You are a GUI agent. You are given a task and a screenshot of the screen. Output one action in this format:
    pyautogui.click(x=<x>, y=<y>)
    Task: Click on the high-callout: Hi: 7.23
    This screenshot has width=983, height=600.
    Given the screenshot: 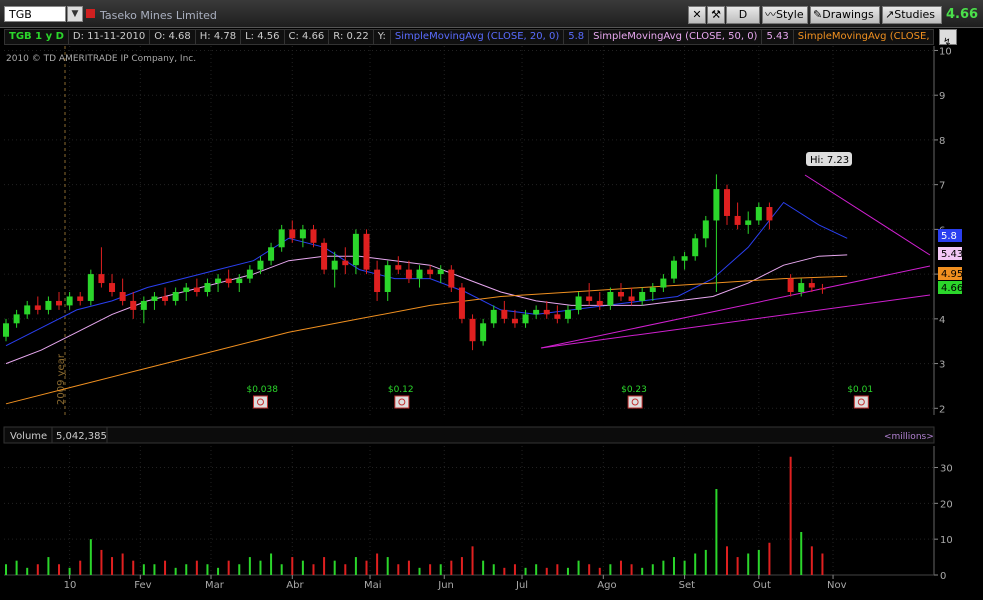 What is the action you would take?
    pyautogui.click(x=829, y=159)
    